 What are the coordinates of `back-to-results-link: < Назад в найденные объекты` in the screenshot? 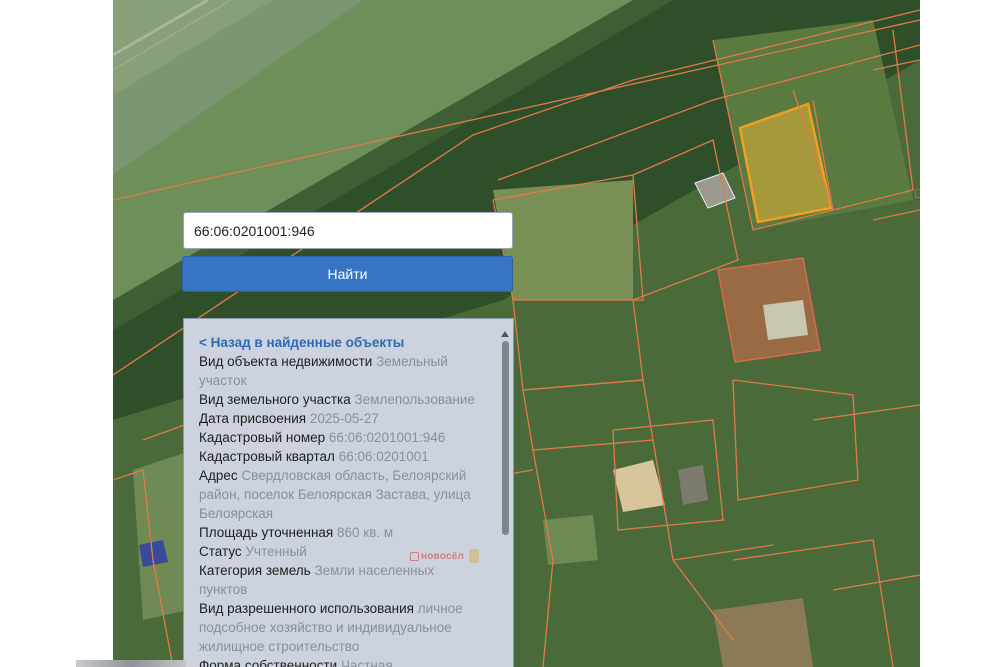 It's located at (341, 342).